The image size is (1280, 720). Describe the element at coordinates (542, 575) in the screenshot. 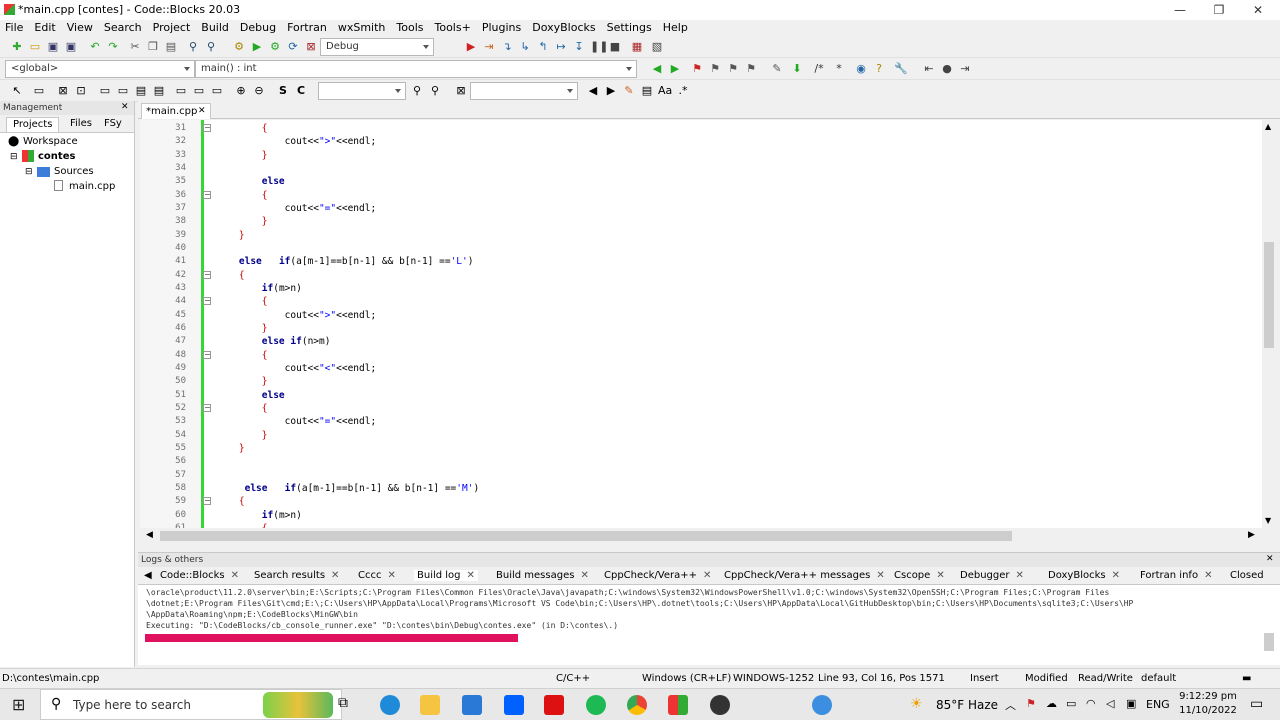

I see `logtab-build-messages: Build messages ✕` at that location.